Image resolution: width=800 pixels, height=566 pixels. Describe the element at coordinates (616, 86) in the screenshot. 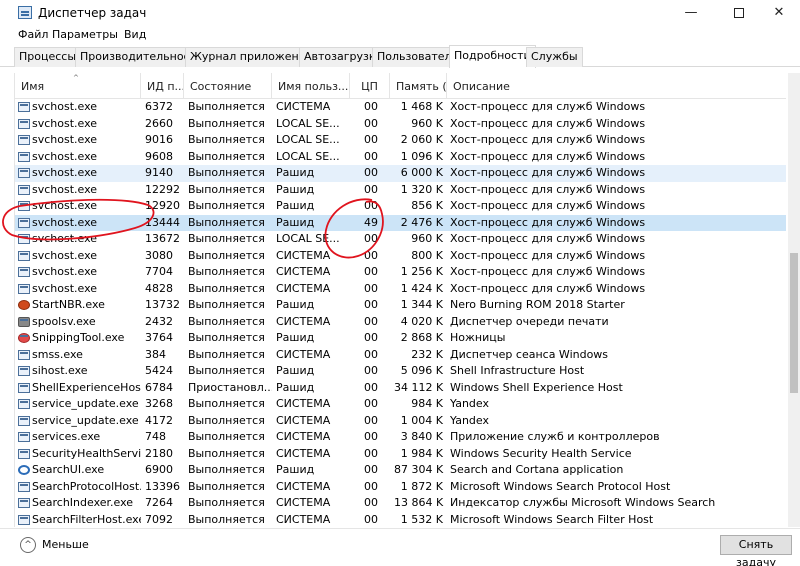

I see `column-header-description: Описание` at that location.